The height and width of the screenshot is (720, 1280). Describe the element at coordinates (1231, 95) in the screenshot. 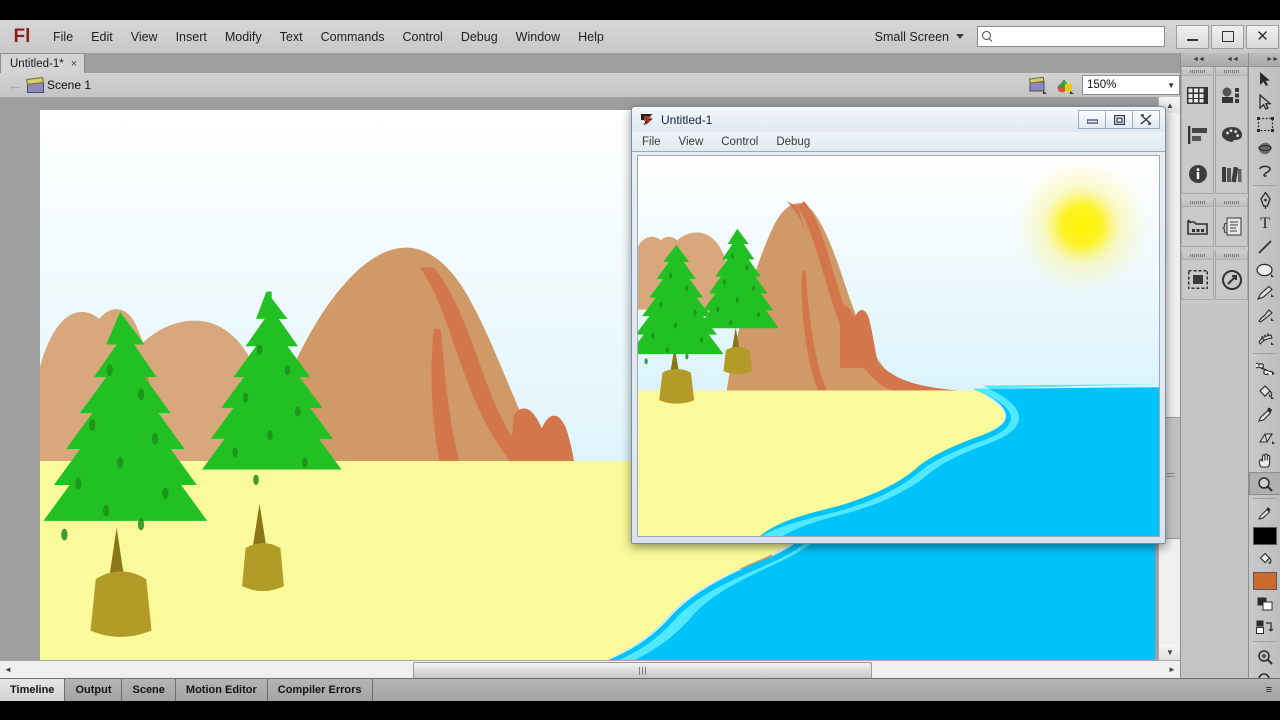

I see `color-panel-icon` at that location.